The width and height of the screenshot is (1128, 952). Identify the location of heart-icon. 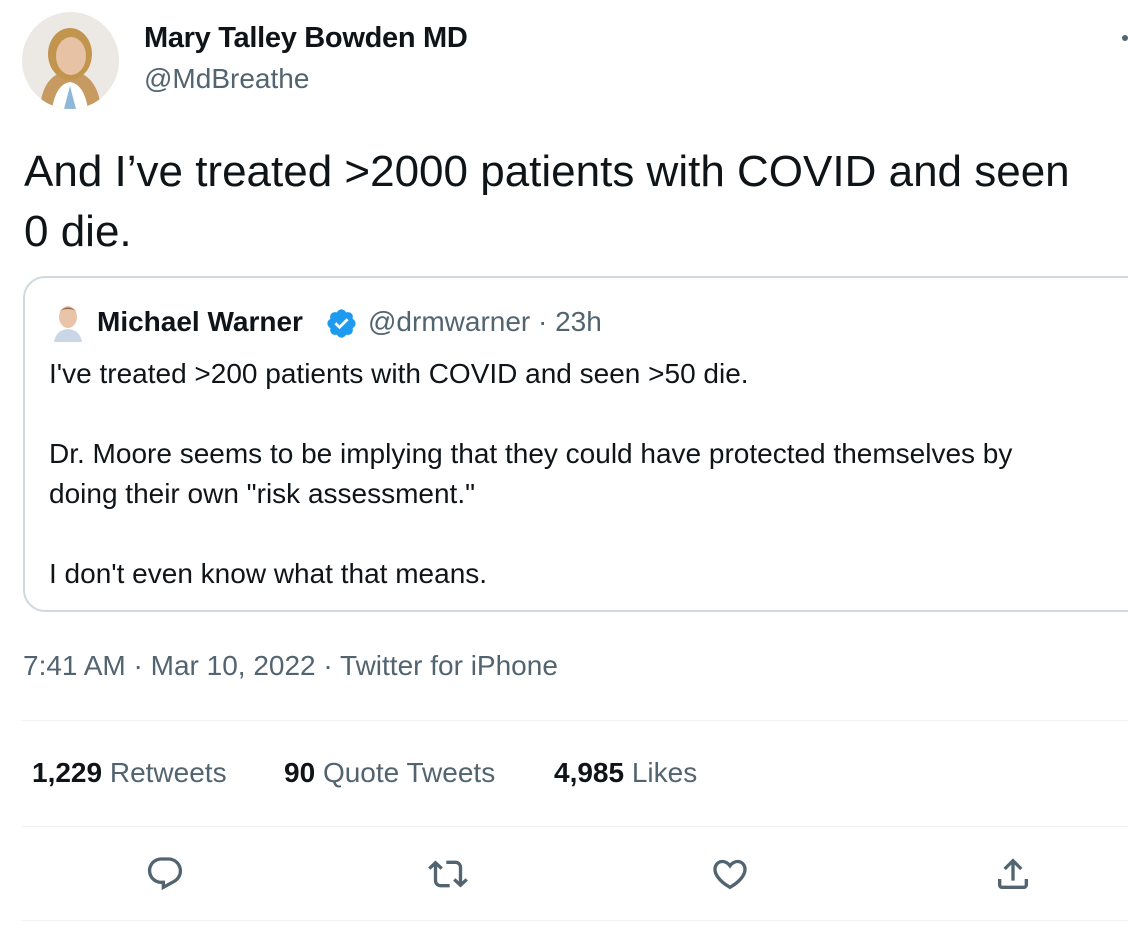
(730, 874).